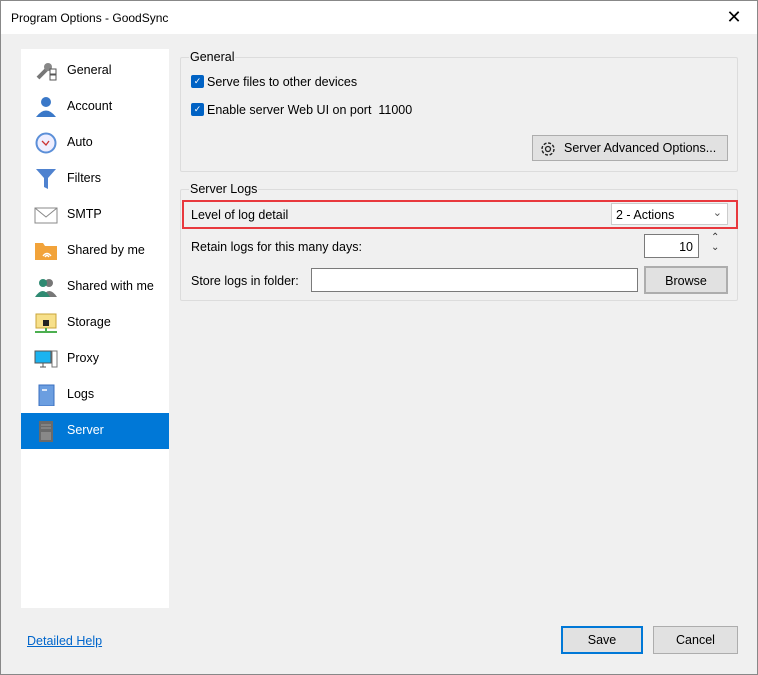 Image resolution: width=758 pixels, height=675 pixels. What do you see at coordinates (276, 247) in the screenshot?
I see `retain-days-label: Retain logs for this many days:` at bounding box center [276, 247].